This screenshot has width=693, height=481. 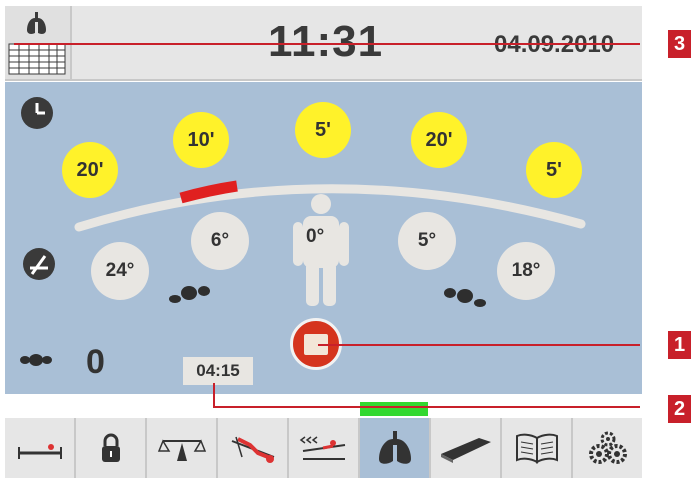 I want to click on settings-gears-icon, so click(x=607, y=447).